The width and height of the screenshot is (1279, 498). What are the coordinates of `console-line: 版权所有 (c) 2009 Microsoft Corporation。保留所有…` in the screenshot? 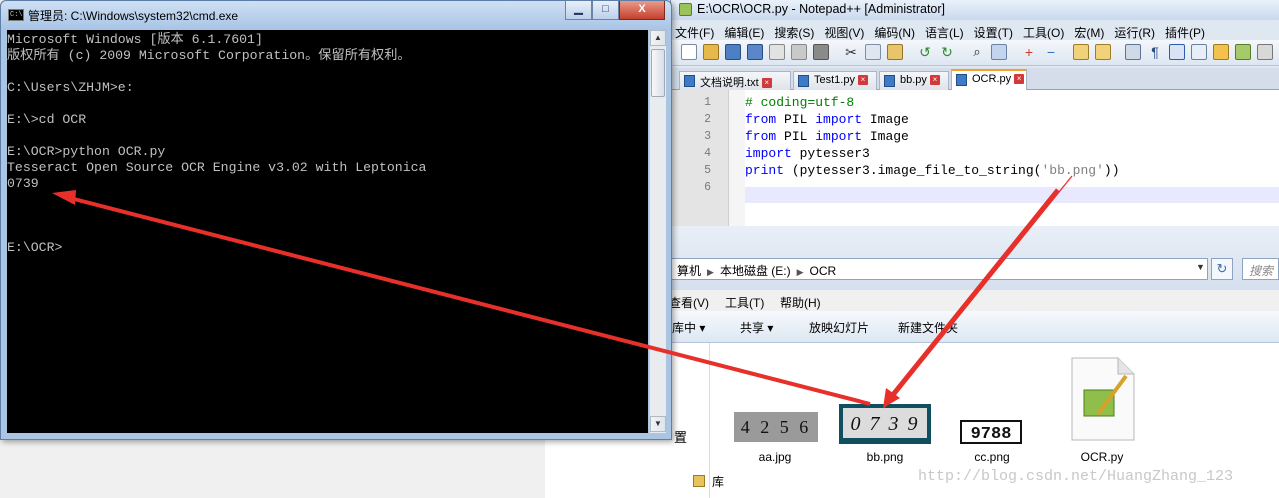 It's located at (209, 55).